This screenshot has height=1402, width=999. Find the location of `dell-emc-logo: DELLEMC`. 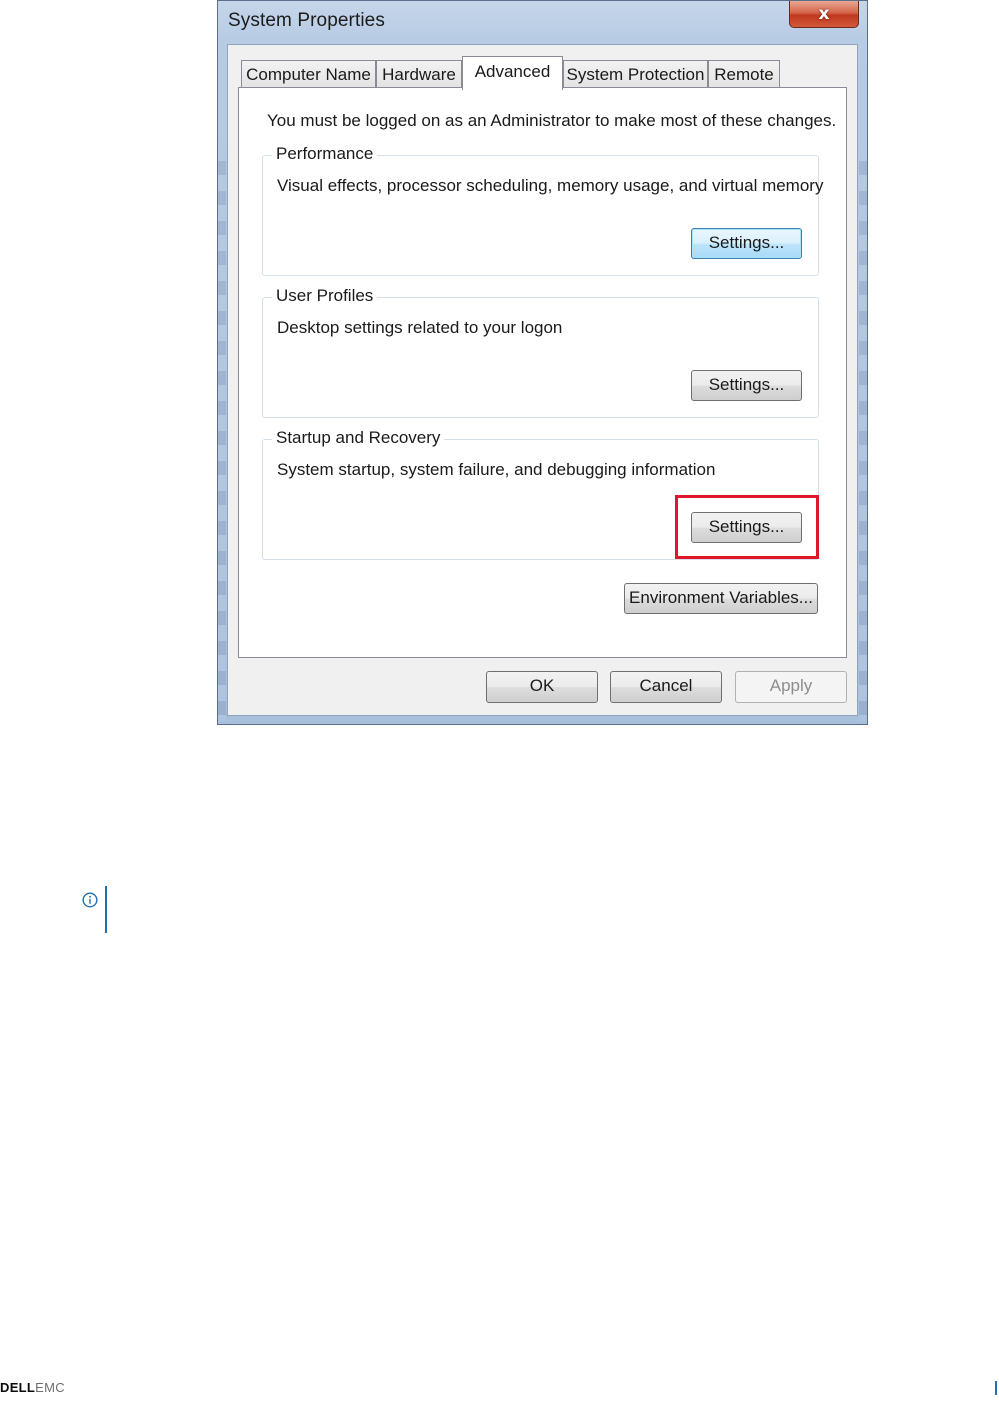

dell-emc-logo: DELLEMC is located at coordinates (32, 1387).